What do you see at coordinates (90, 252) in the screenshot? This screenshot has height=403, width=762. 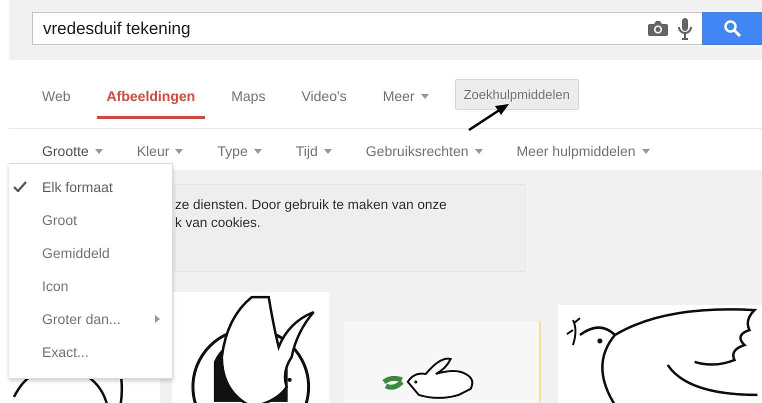 I see `menu-item: Gemiddeld` at bounding box center [90, 252].